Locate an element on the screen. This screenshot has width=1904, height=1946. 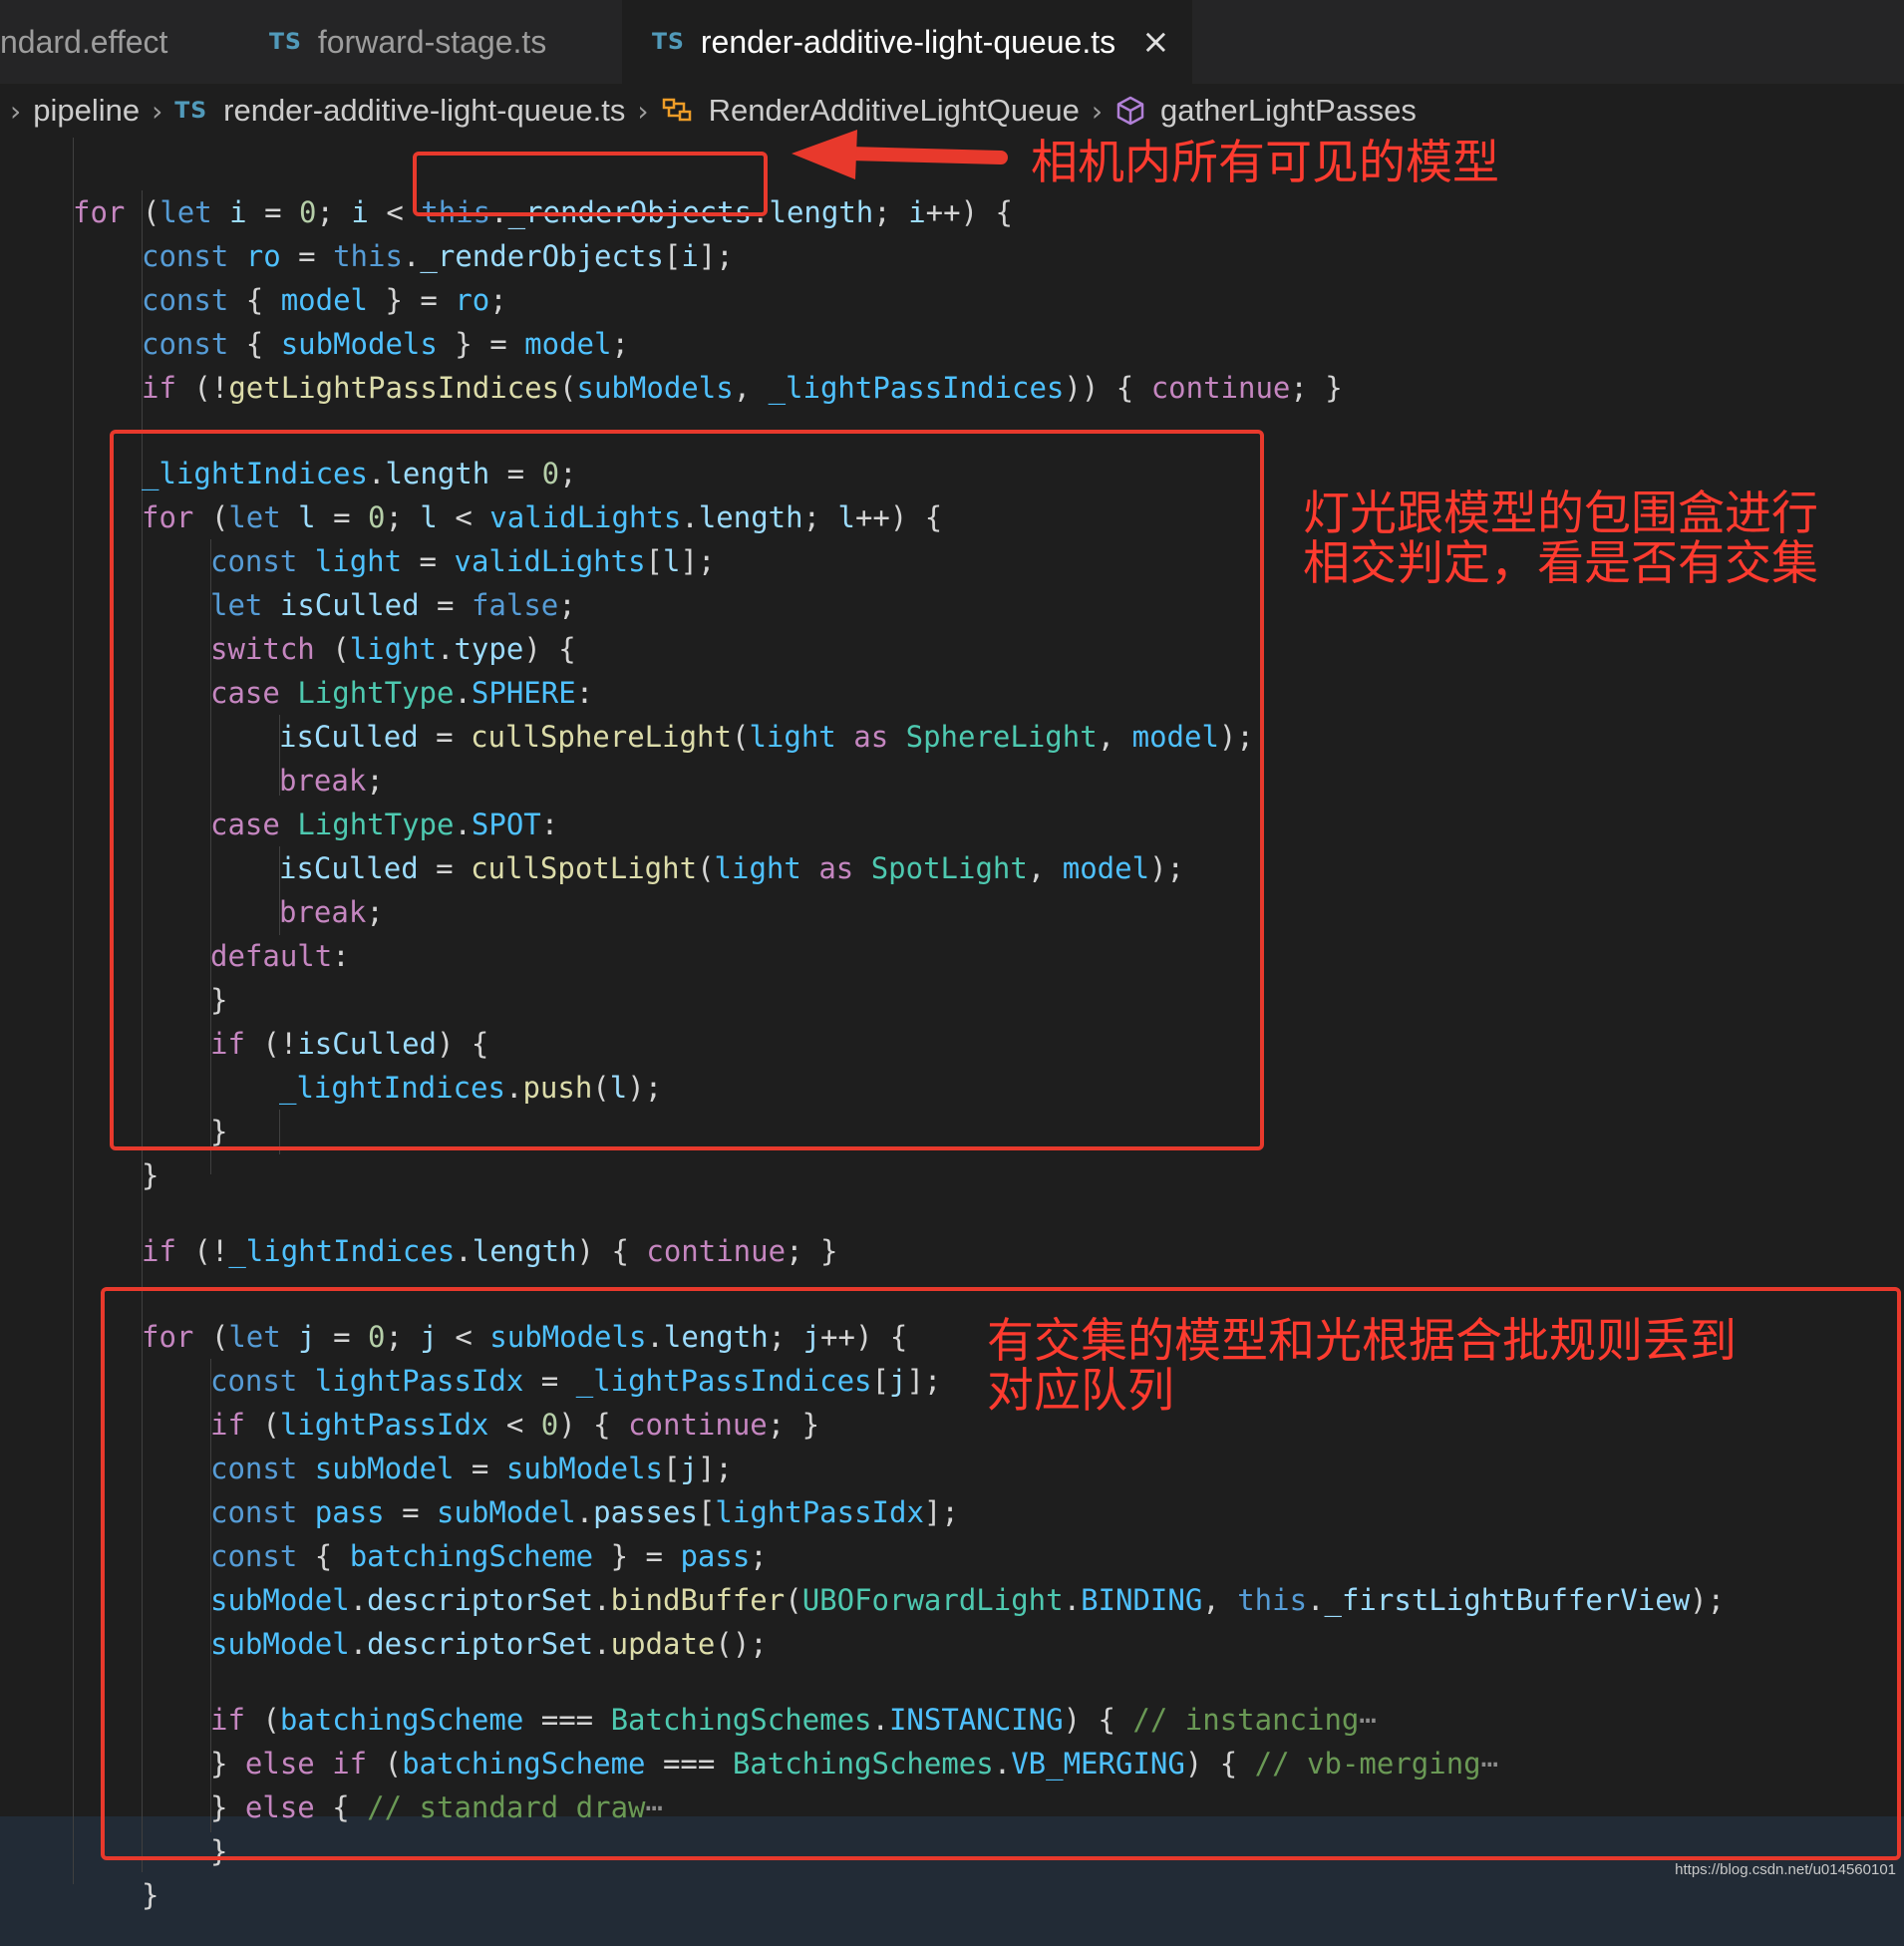
code-token: ]; is located at coordinates (716, 256).